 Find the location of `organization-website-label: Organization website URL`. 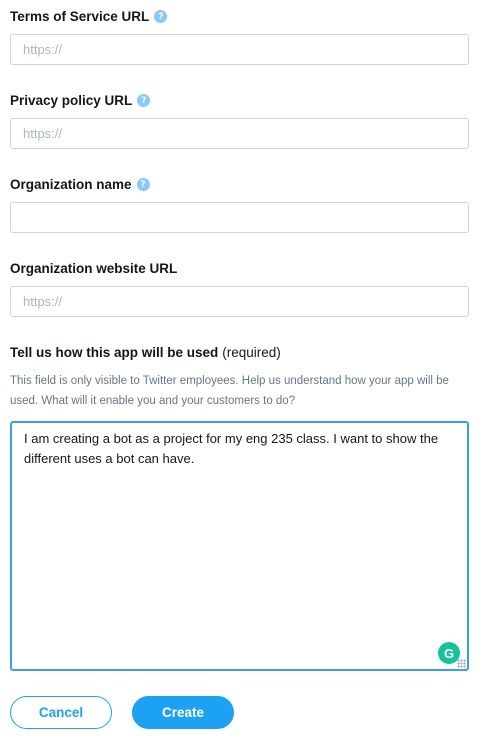

organization-website-label: Organization website URL is located at coordinates (93, 268).